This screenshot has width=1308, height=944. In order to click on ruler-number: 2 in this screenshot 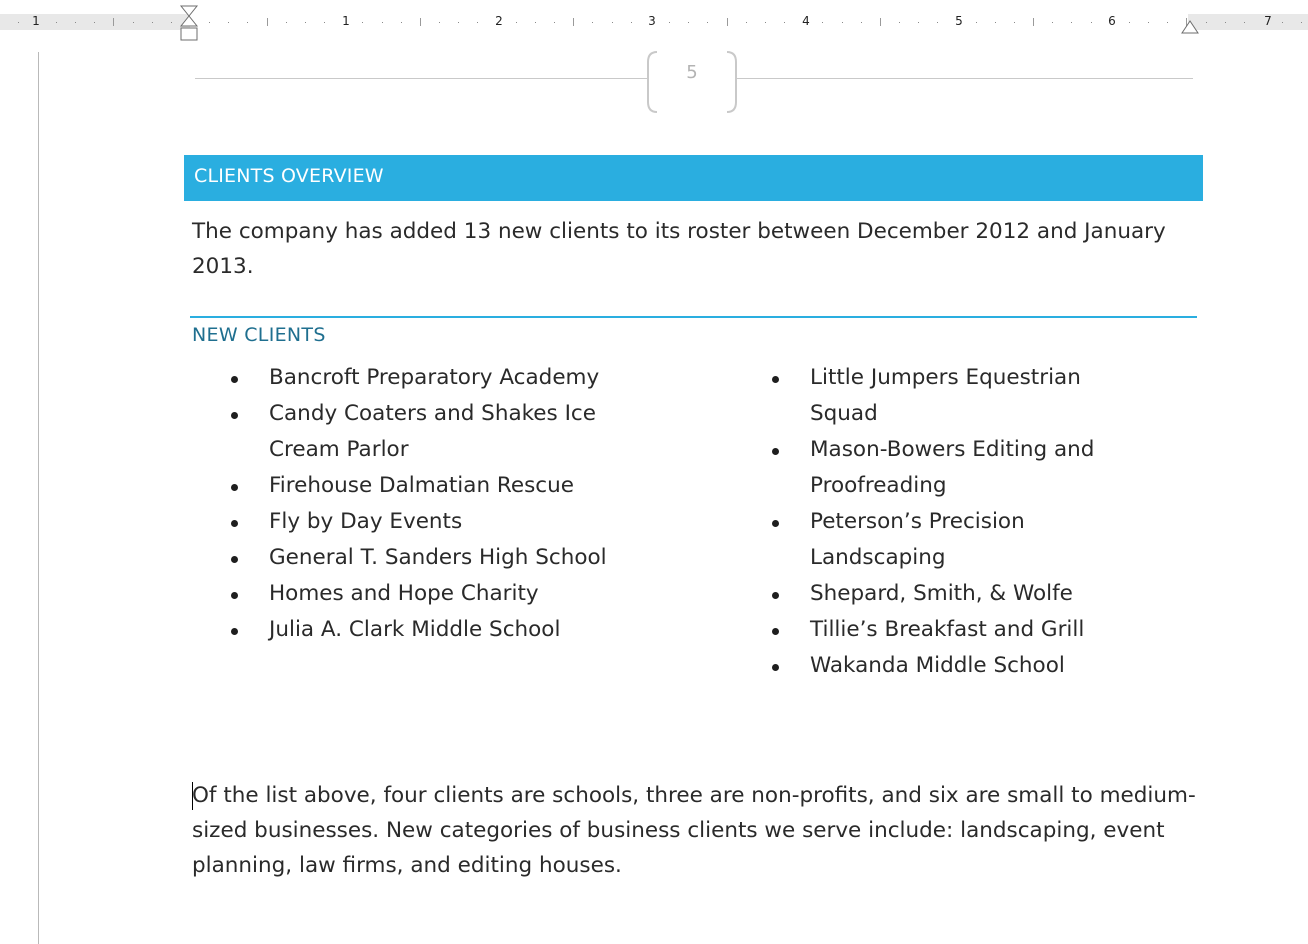, I will do `click(499, 21)`.